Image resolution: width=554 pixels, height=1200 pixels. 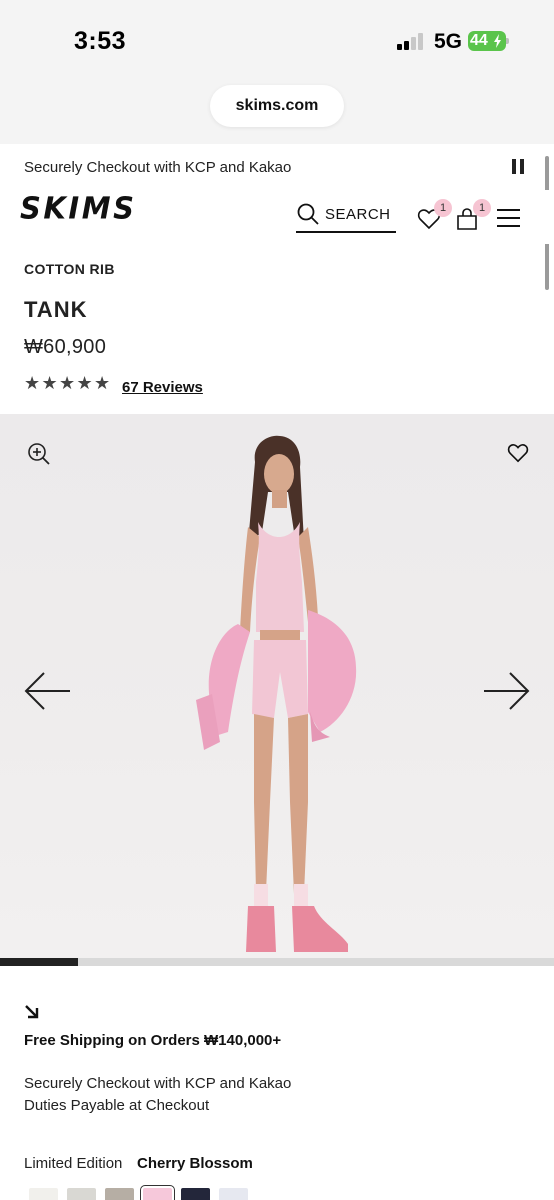 I want to click on previous-arrow-icon, so click(x=48, y=691).